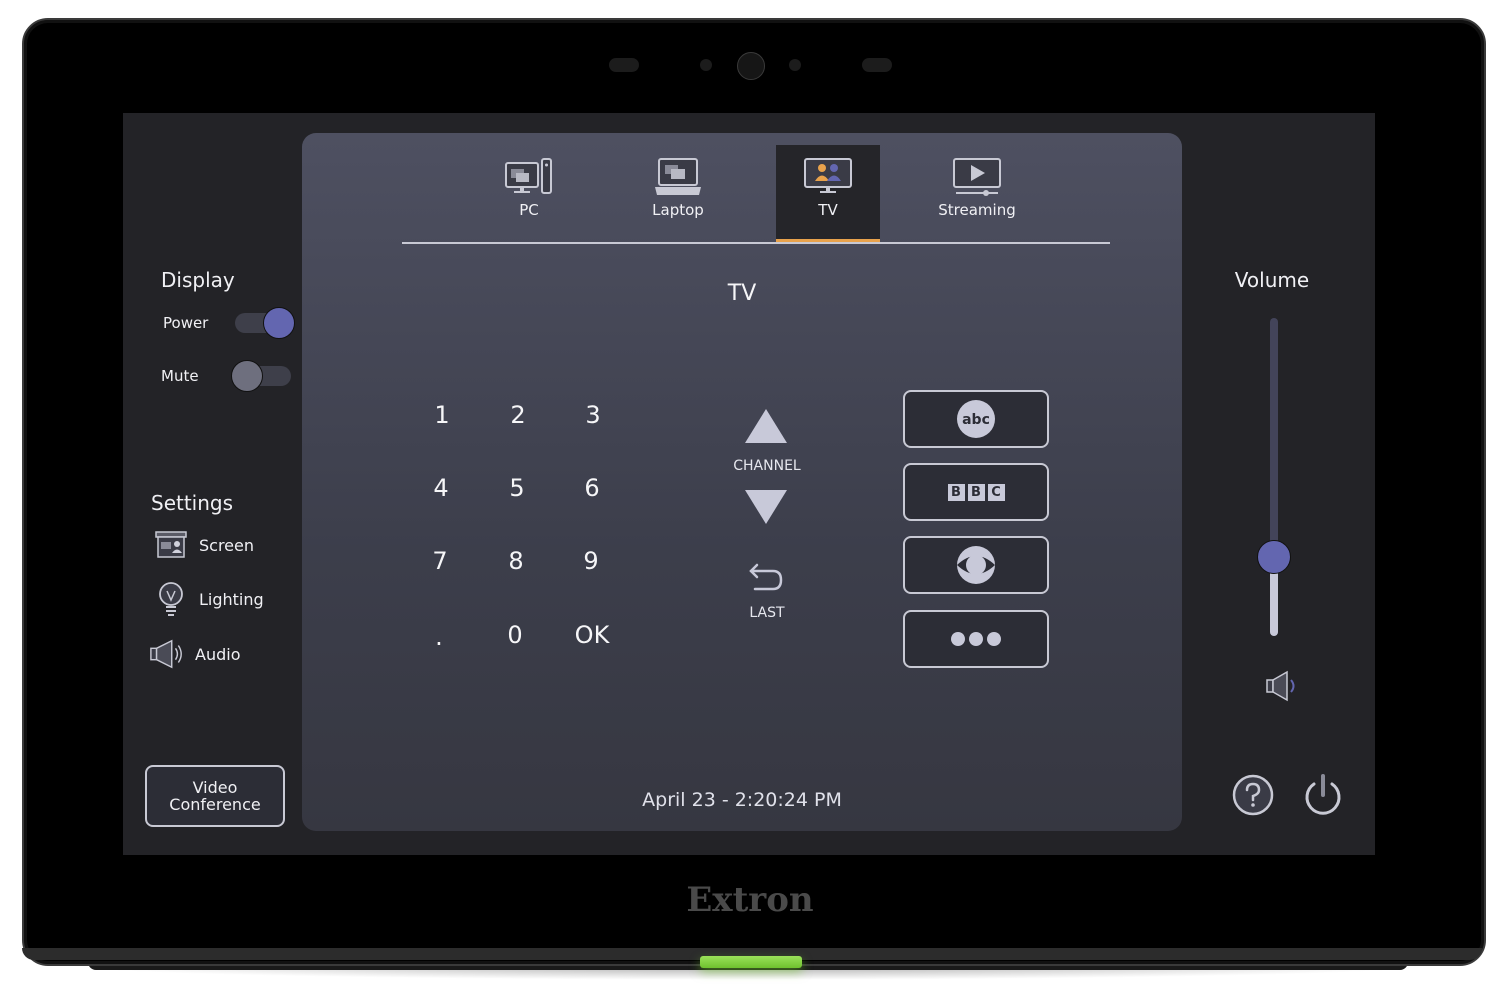 This screenshot has height=991, width=1500. What do you see at coordinates (592, 488) in the screenshot?
I see `key-6: 6` at bounding box center [592, 488].